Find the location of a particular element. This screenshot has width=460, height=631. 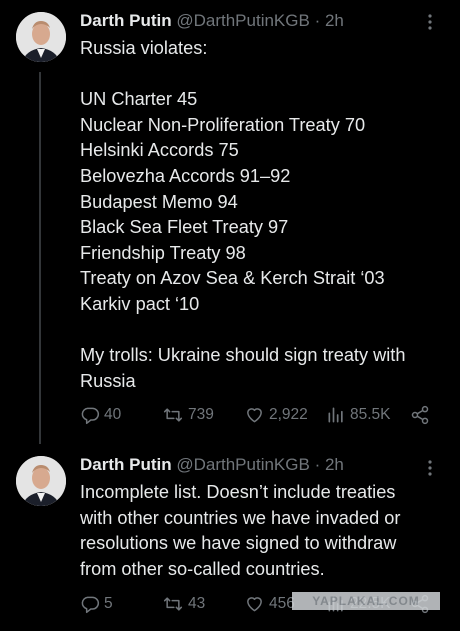

reply-button: 5 is located at coordinates (96, 604).